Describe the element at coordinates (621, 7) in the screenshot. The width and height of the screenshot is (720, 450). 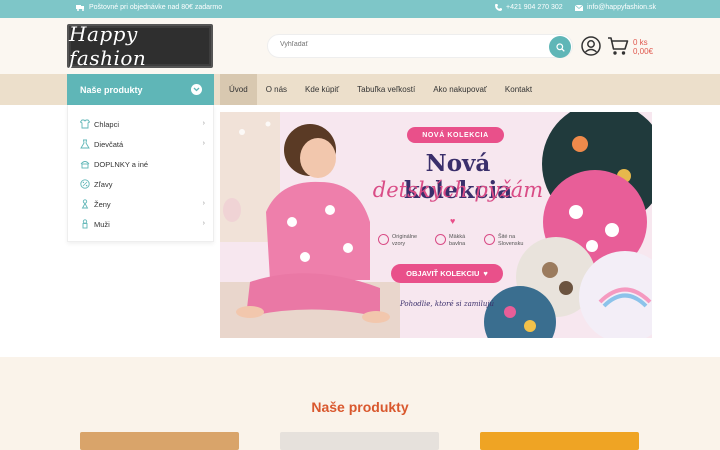
I see `email-text: info@happyfashion.sk` at that location.